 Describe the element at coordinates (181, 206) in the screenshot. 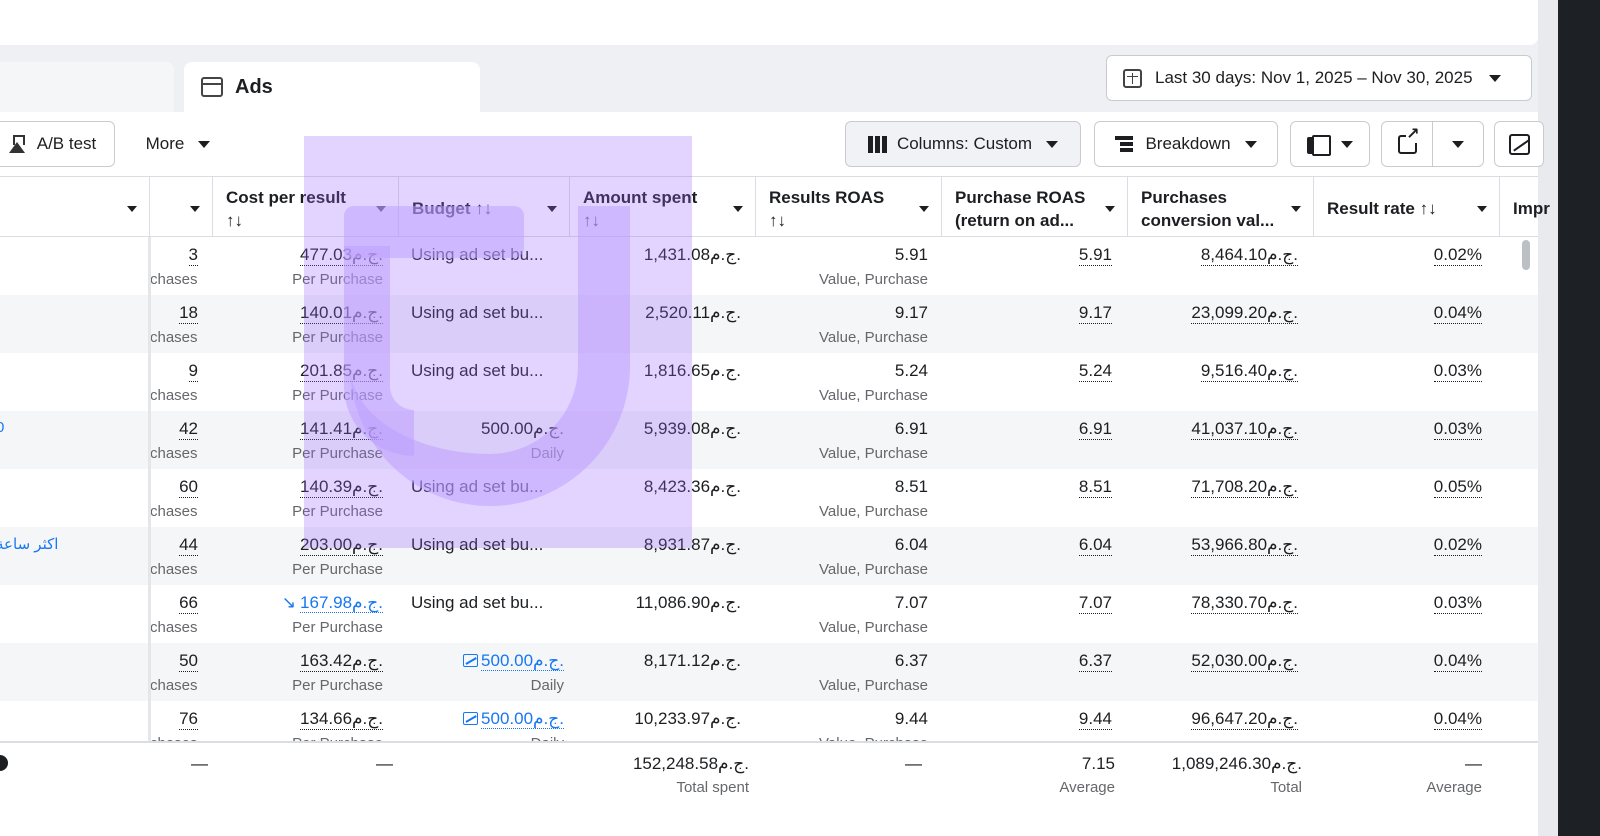

I see `header-results` at that location.